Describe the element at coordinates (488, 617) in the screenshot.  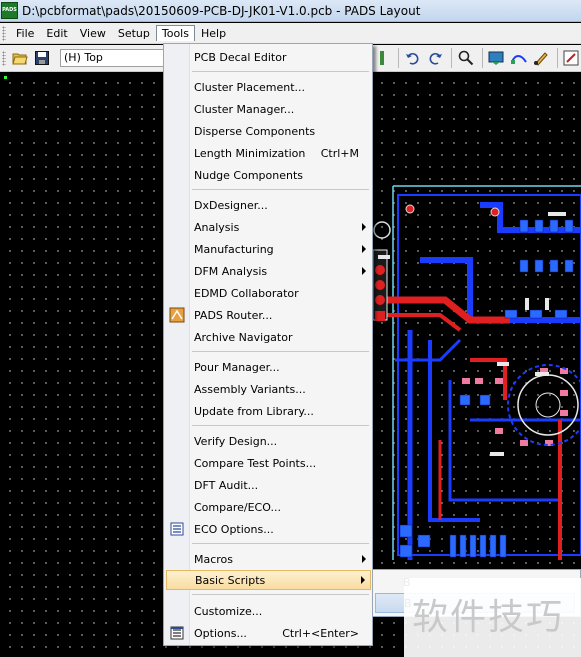
I see `watermark-text: 软件技巧` at that location.